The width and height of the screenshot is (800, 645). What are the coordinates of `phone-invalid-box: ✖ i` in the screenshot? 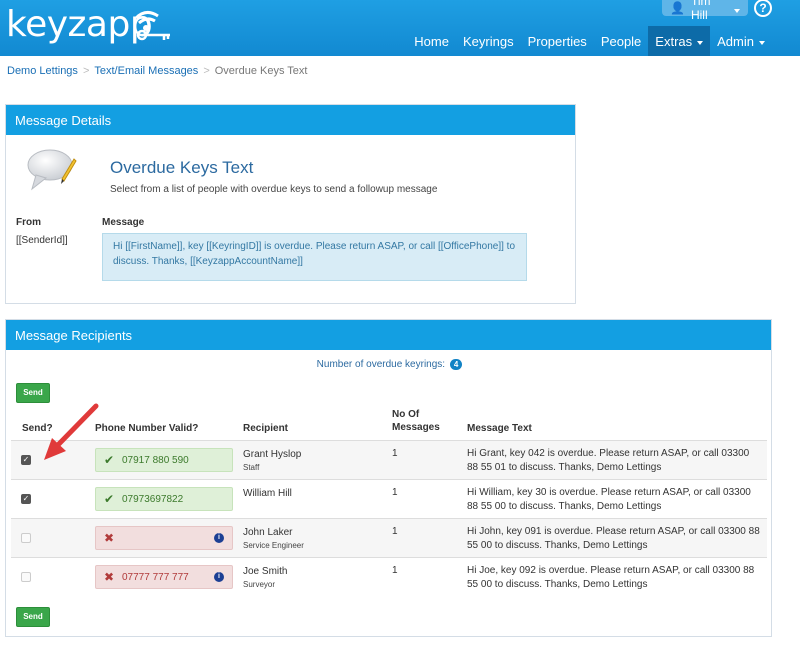 It's located at (164, 538).